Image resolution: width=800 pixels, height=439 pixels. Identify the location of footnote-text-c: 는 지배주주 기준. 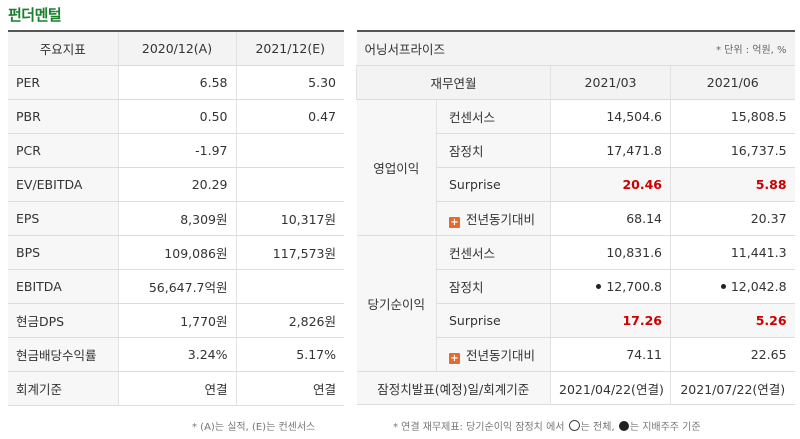
(665, 427).